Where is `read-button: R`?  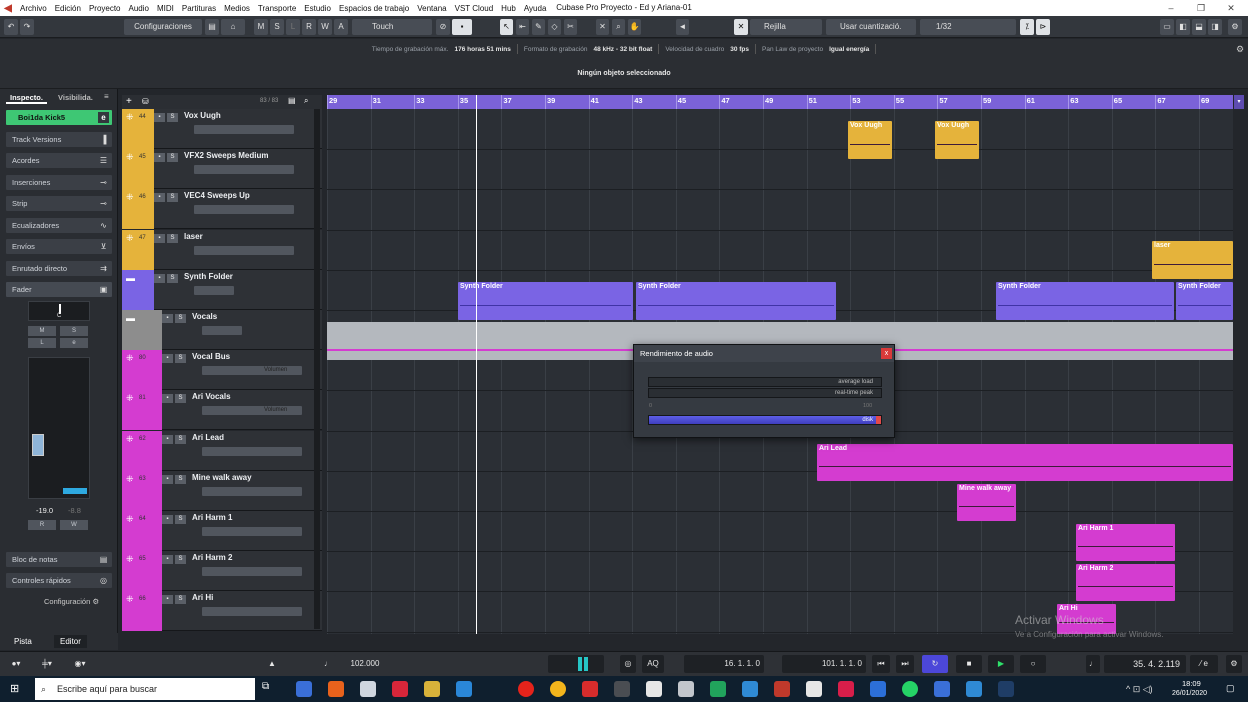 read-button: R is located at coordinates (42, 525).